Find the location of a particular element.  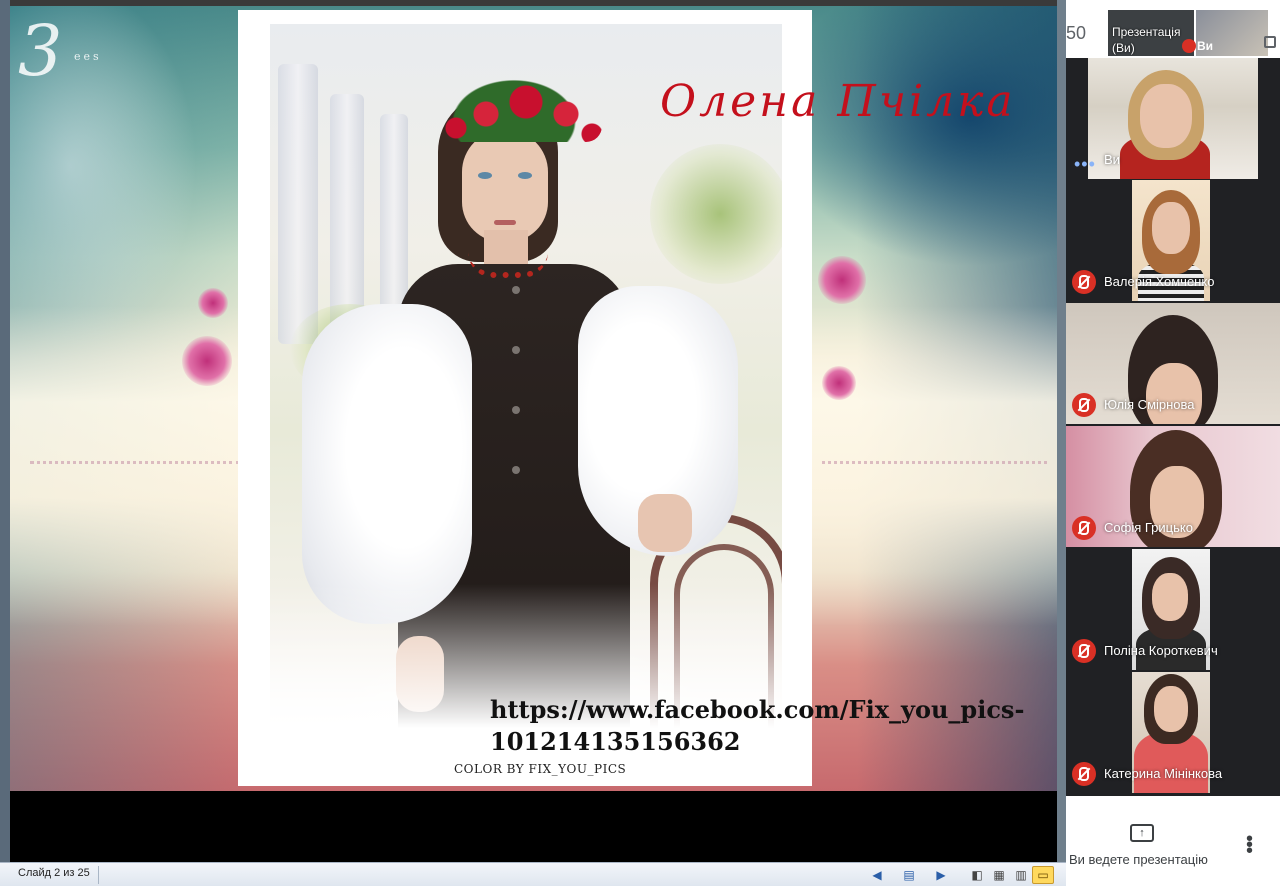

audio-activity-icon: ••• is located at coordinates (1085, 164).